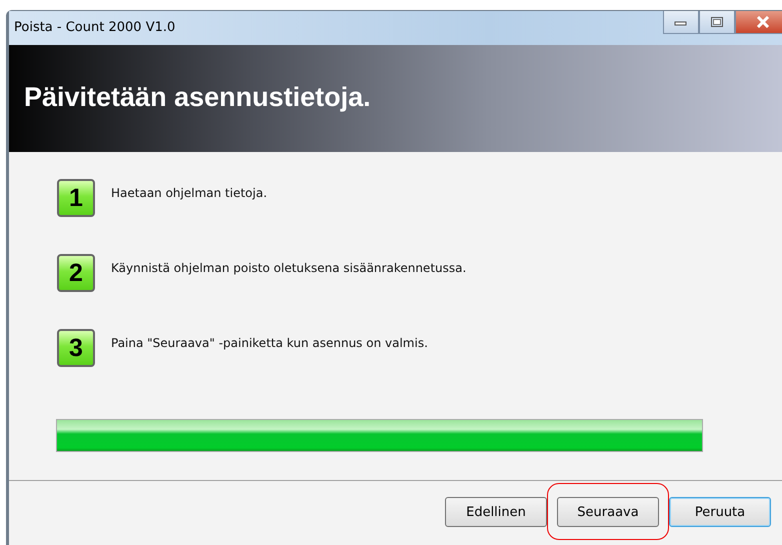 This screenshot has height=545, width=782. Describe the element at coordinates (189, 193) in the screenshot. I see `step-text: Haetaan ohjelman tietoja.` at that location.